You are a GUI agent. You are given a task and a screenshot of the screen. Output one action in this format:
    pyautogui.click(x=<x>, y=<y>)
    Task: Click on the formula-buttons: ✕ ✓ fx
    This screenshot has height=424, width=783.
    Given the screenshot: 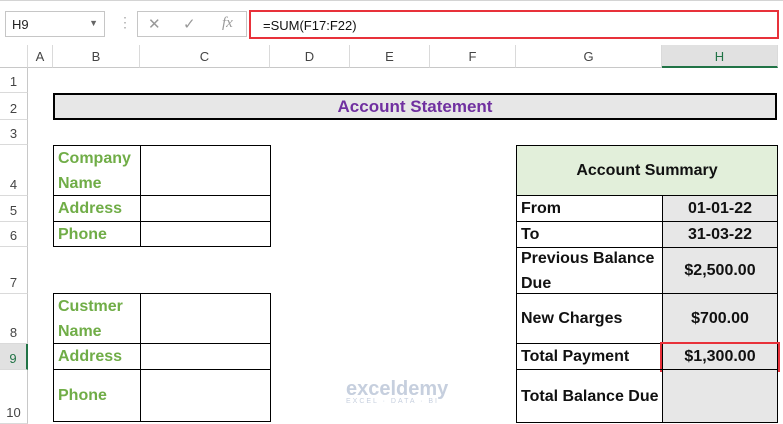 What is the action you would take?
    pyautogui.click(x=192, y=24)
    